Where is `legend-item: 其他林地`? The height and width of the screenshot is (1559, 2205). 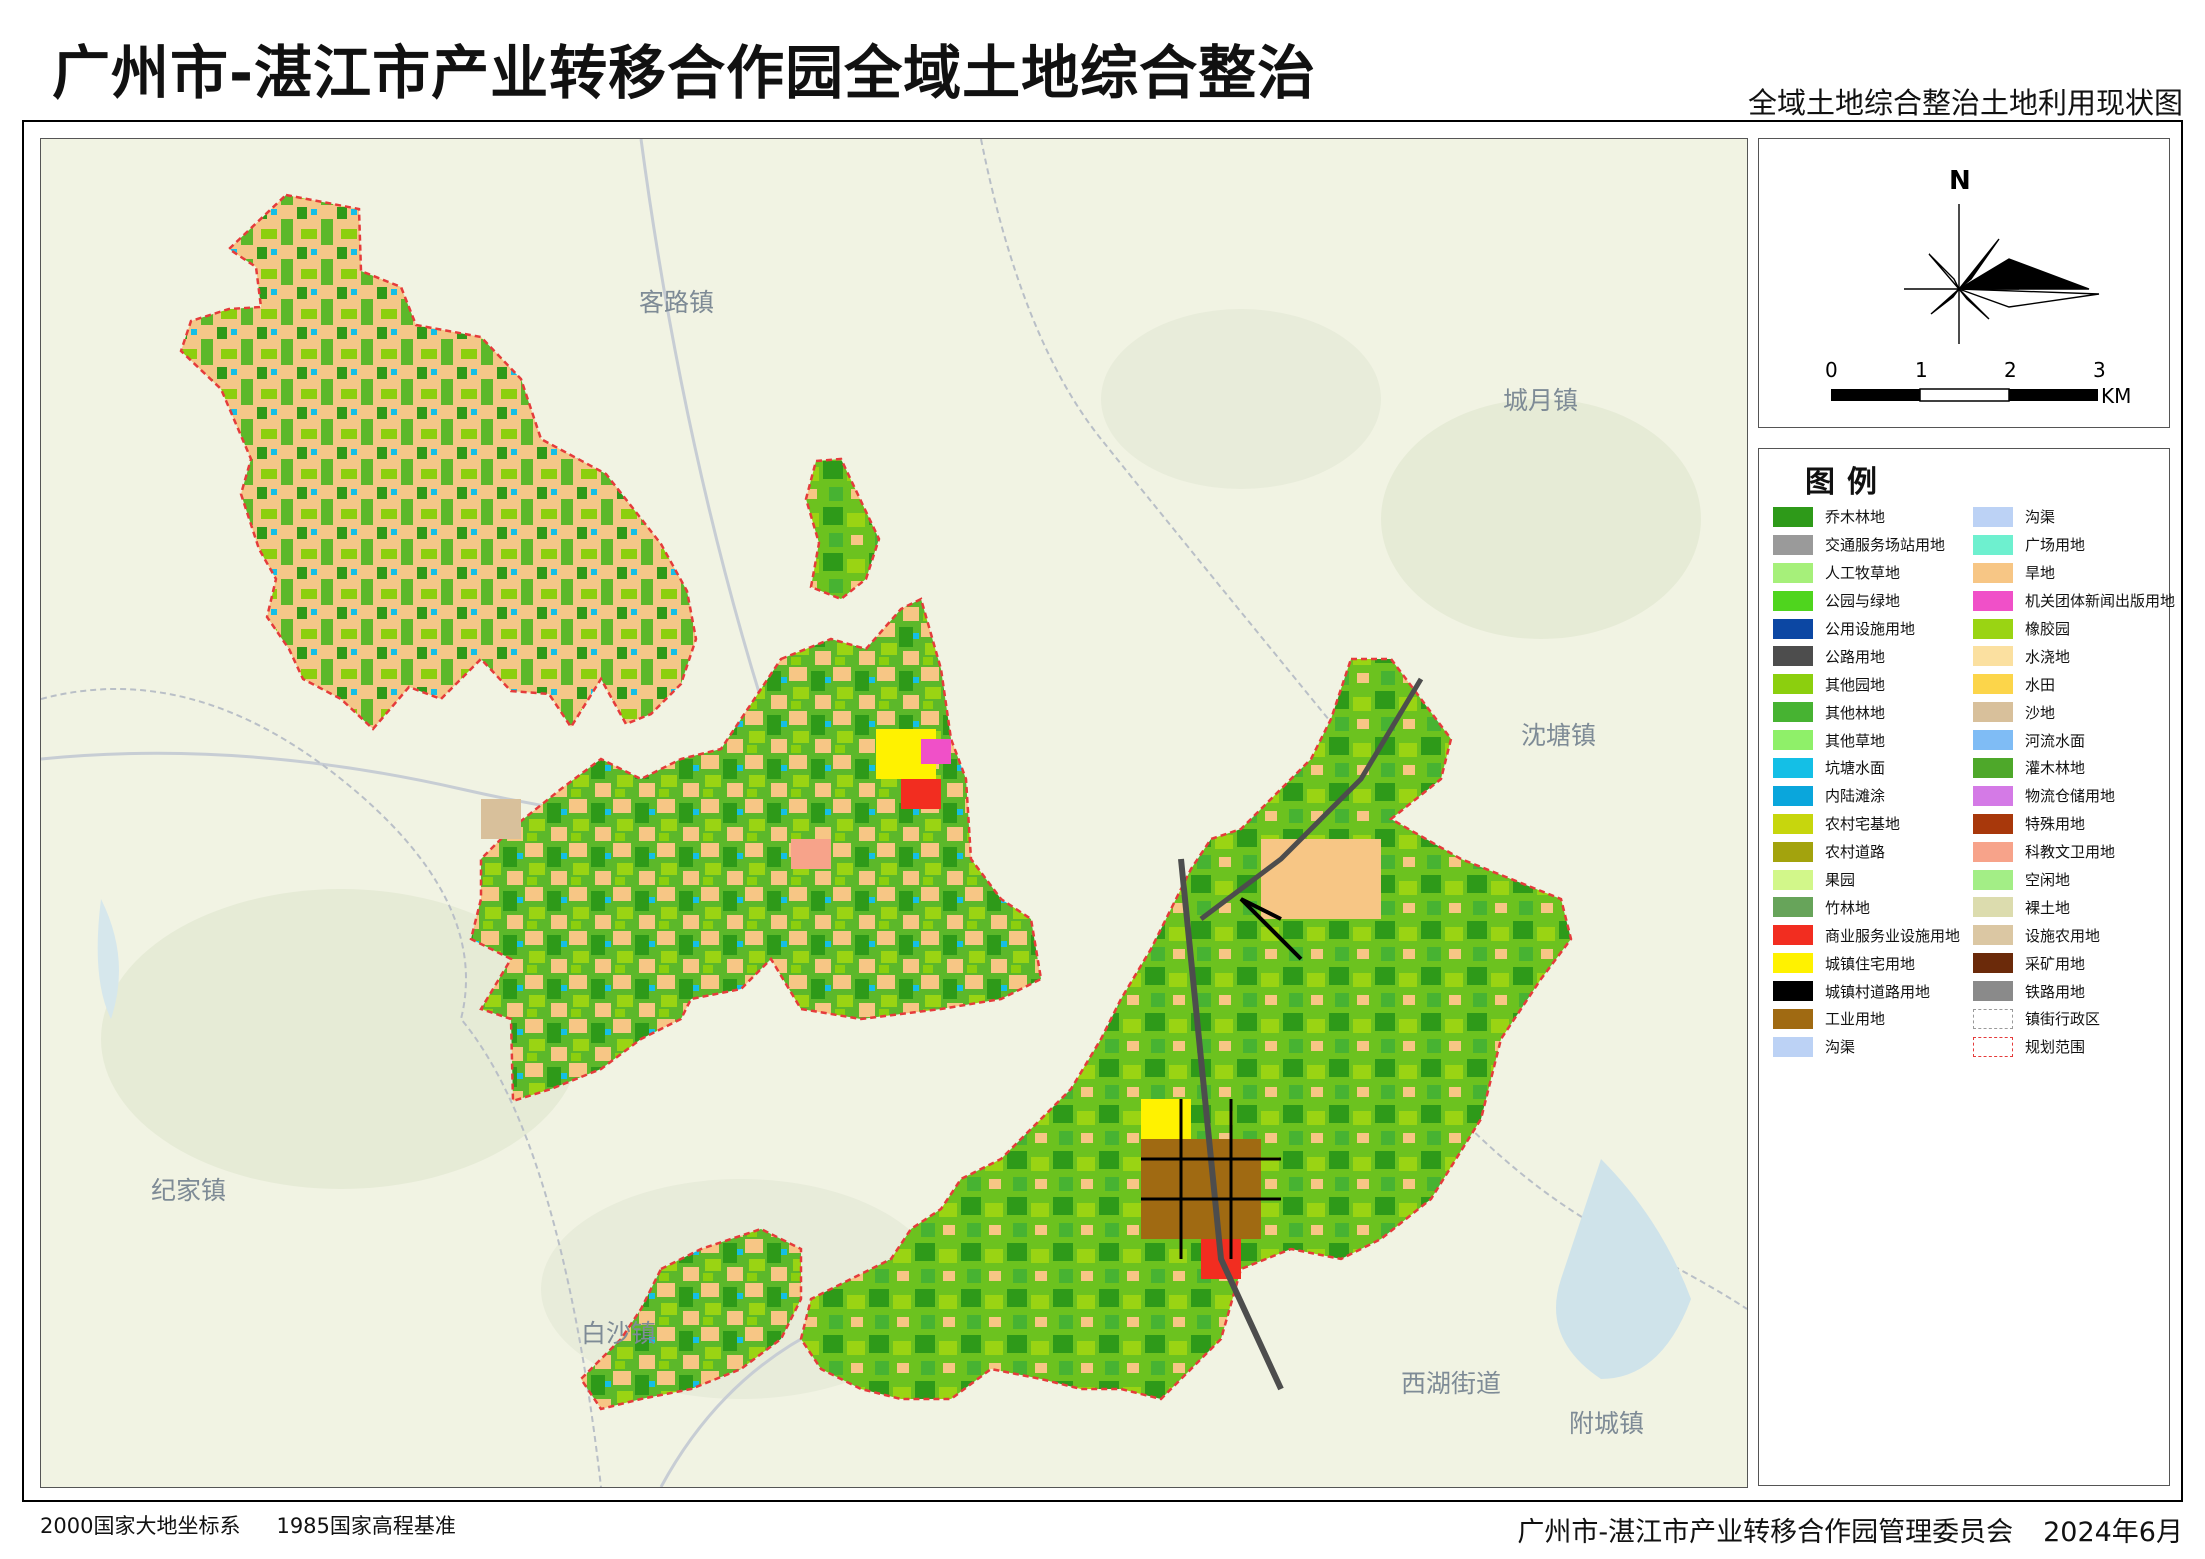
legend-item: 其他林地 is located at coordinates (1866, 712).